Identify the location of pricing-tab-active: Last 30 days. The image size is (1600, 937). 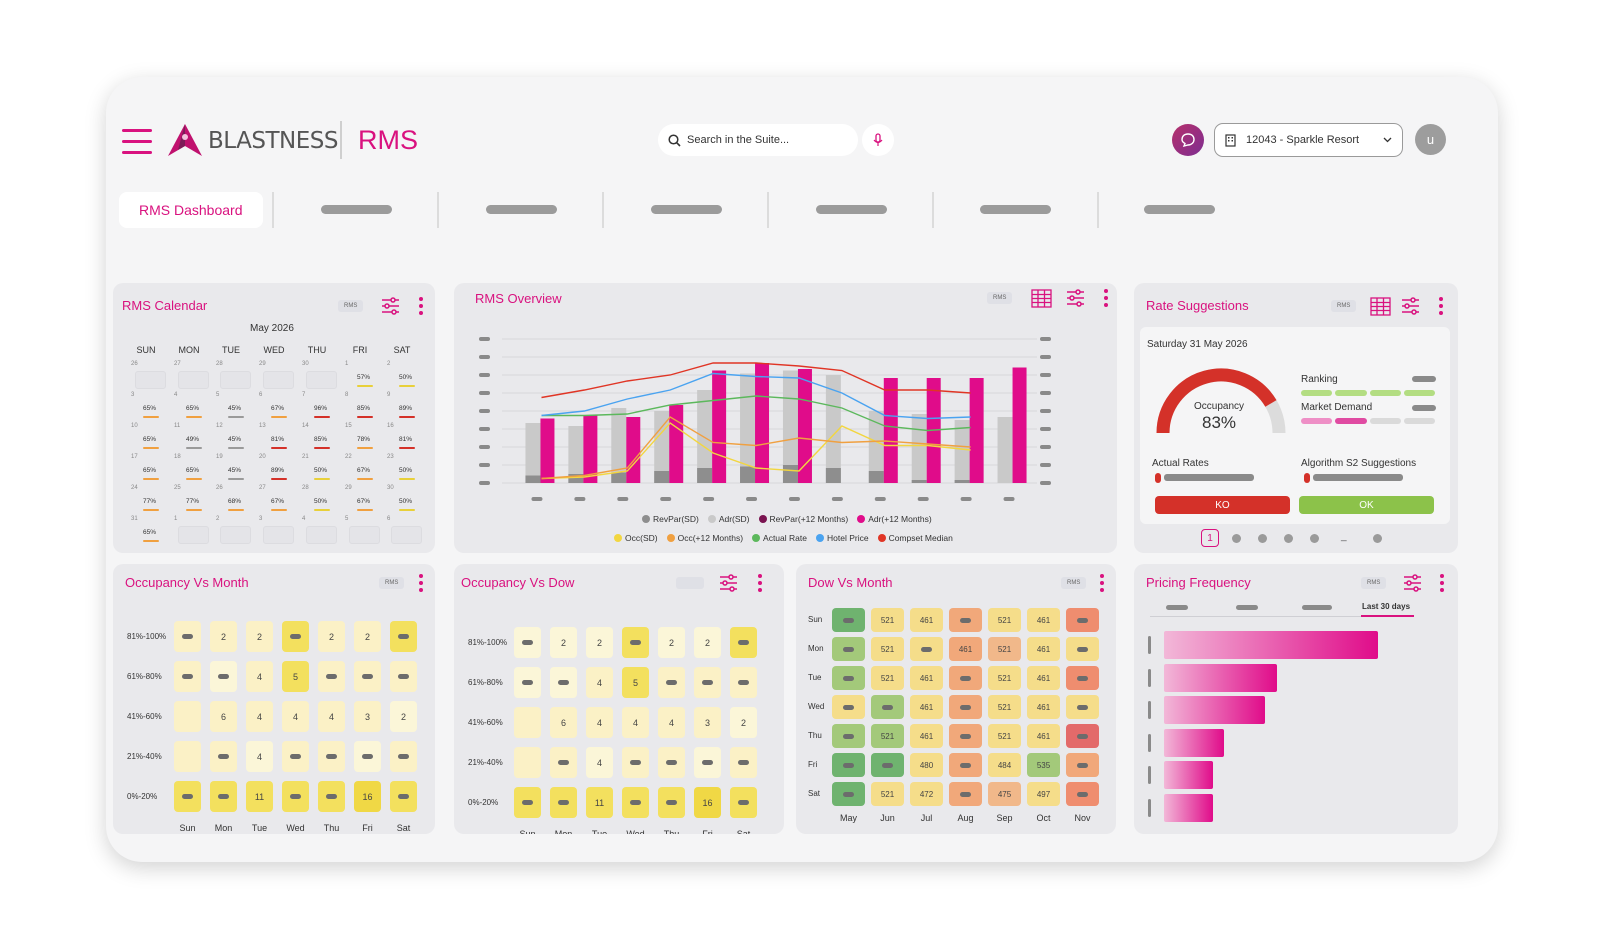
(1386, 606).